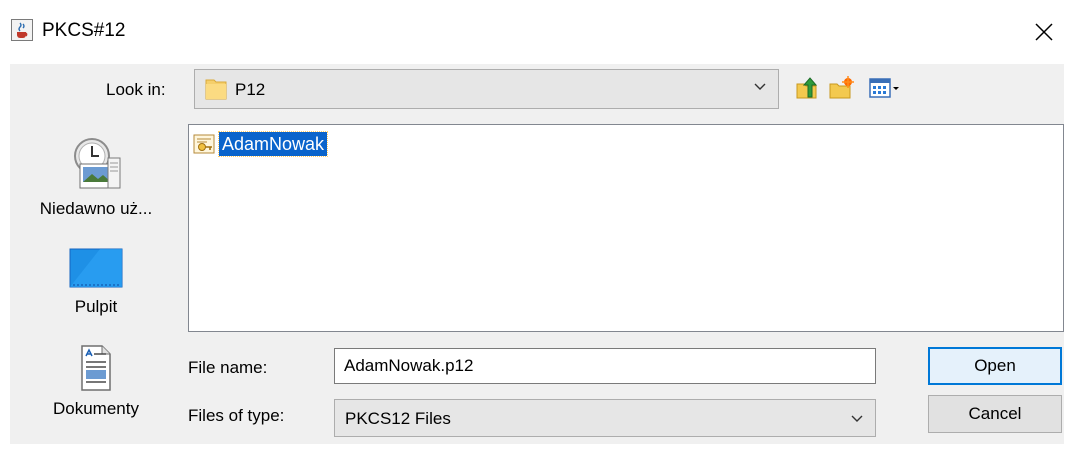  I want to click on file-type-combobox: PKCS12 Files, so click(605, 418).